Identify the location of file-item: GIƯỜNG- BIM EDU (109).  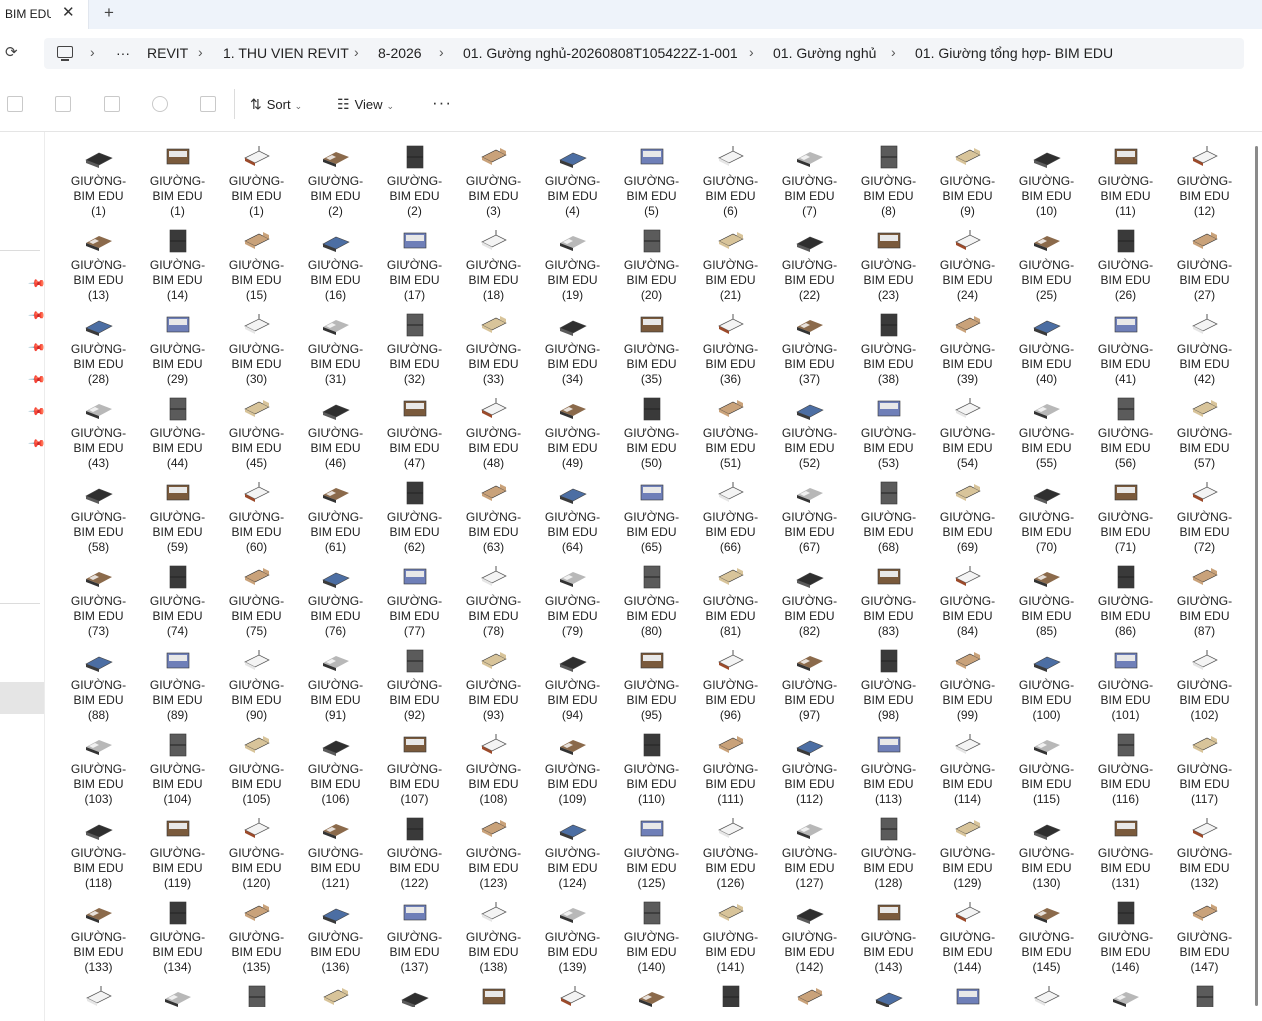
(572, 768).